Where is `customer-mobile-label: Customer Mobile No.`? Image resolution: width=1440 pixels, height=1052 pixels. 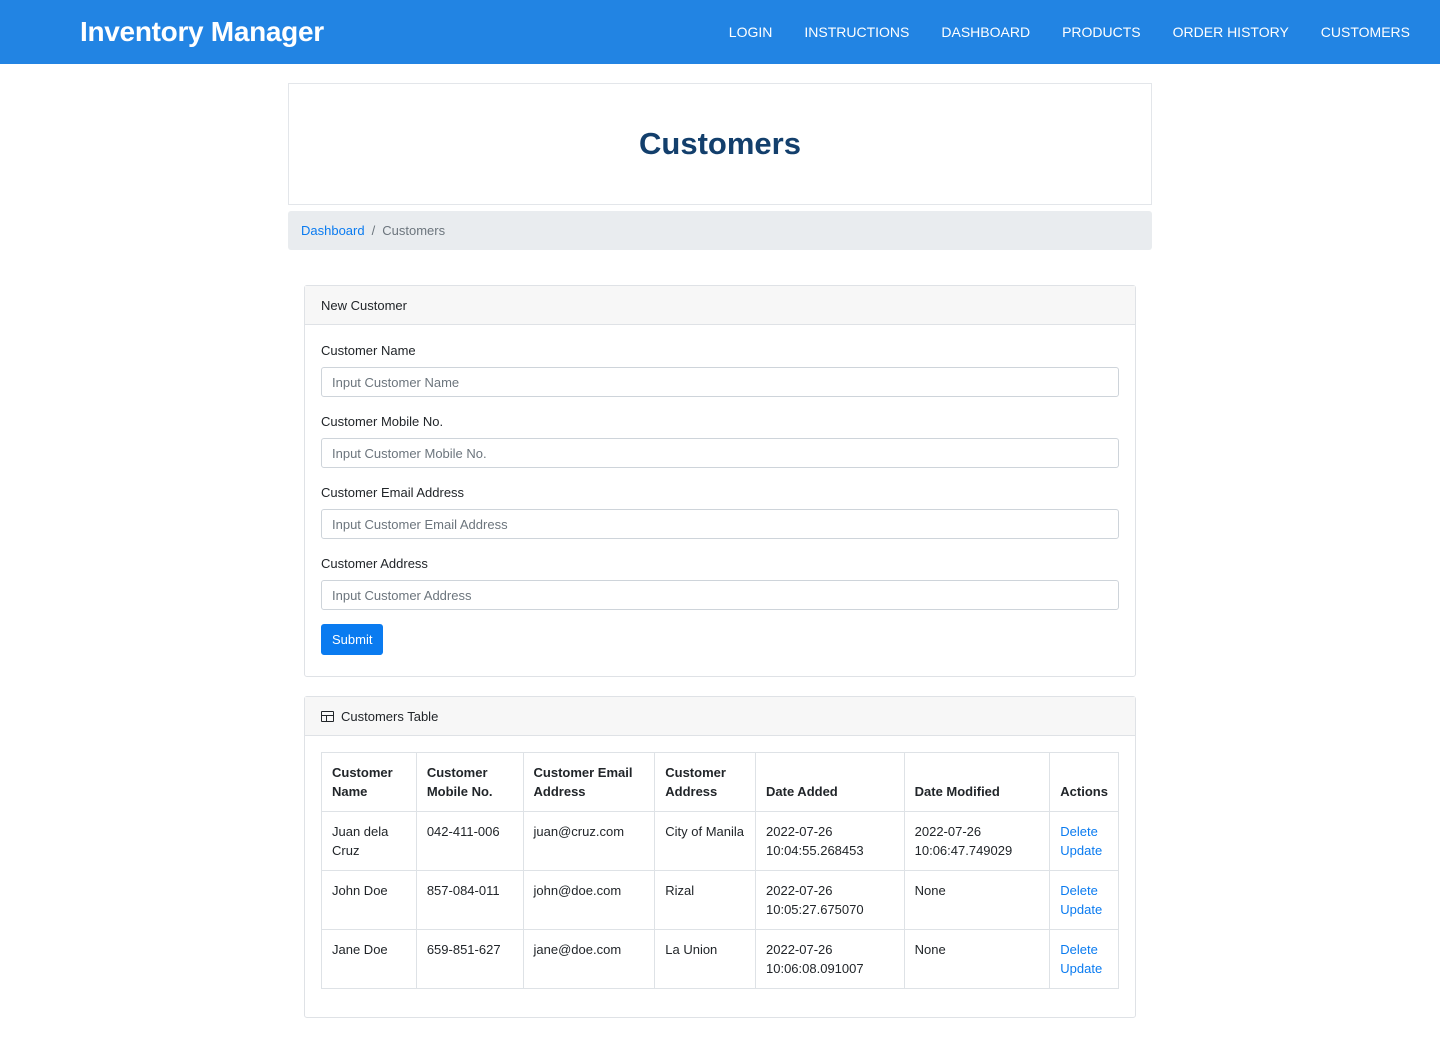 customer-mobile-label: Customer Mobile No. is located at coordinates (382, 421).